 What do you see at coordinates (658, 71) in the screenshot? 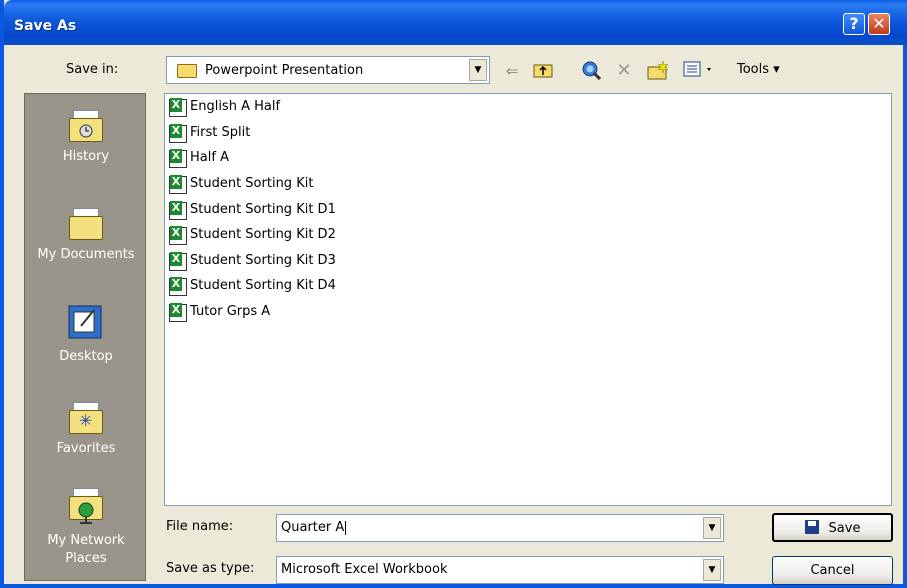
I see `new-folder-icon` at bounding box center [658, 71].